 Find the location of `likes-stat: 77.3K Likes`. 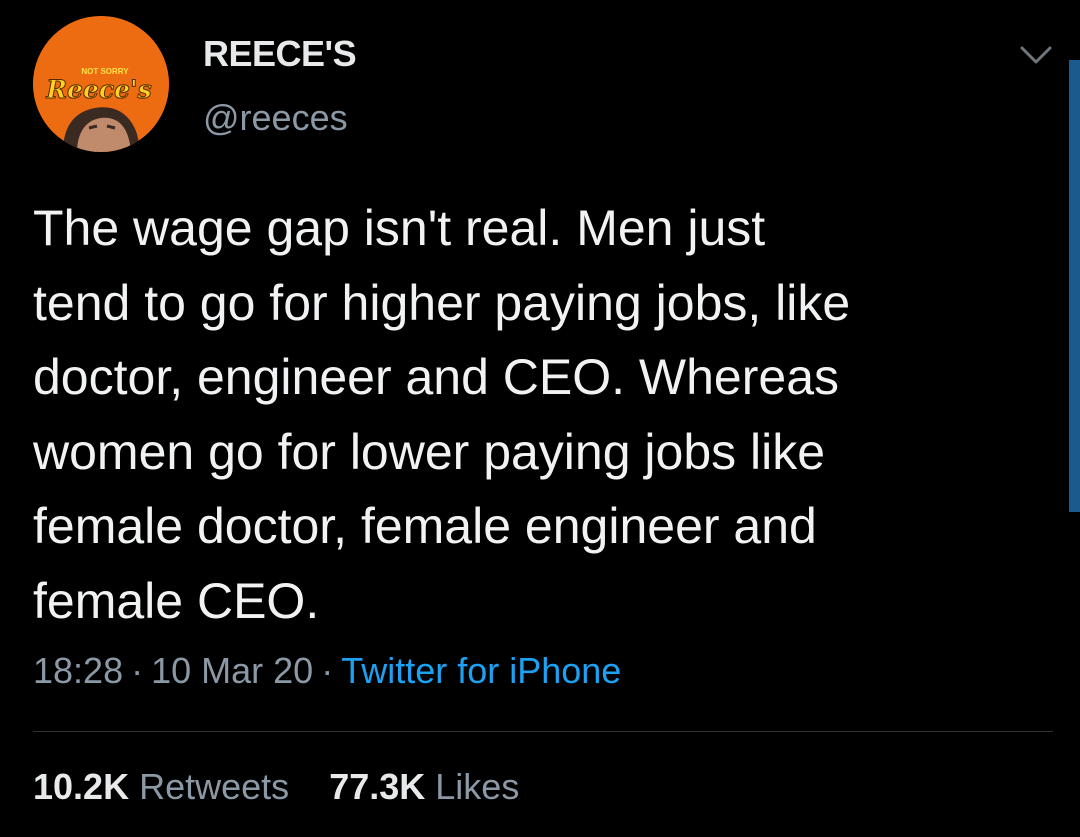

likes-stat: 77.3K Likes is located at coordinates (424, 786).